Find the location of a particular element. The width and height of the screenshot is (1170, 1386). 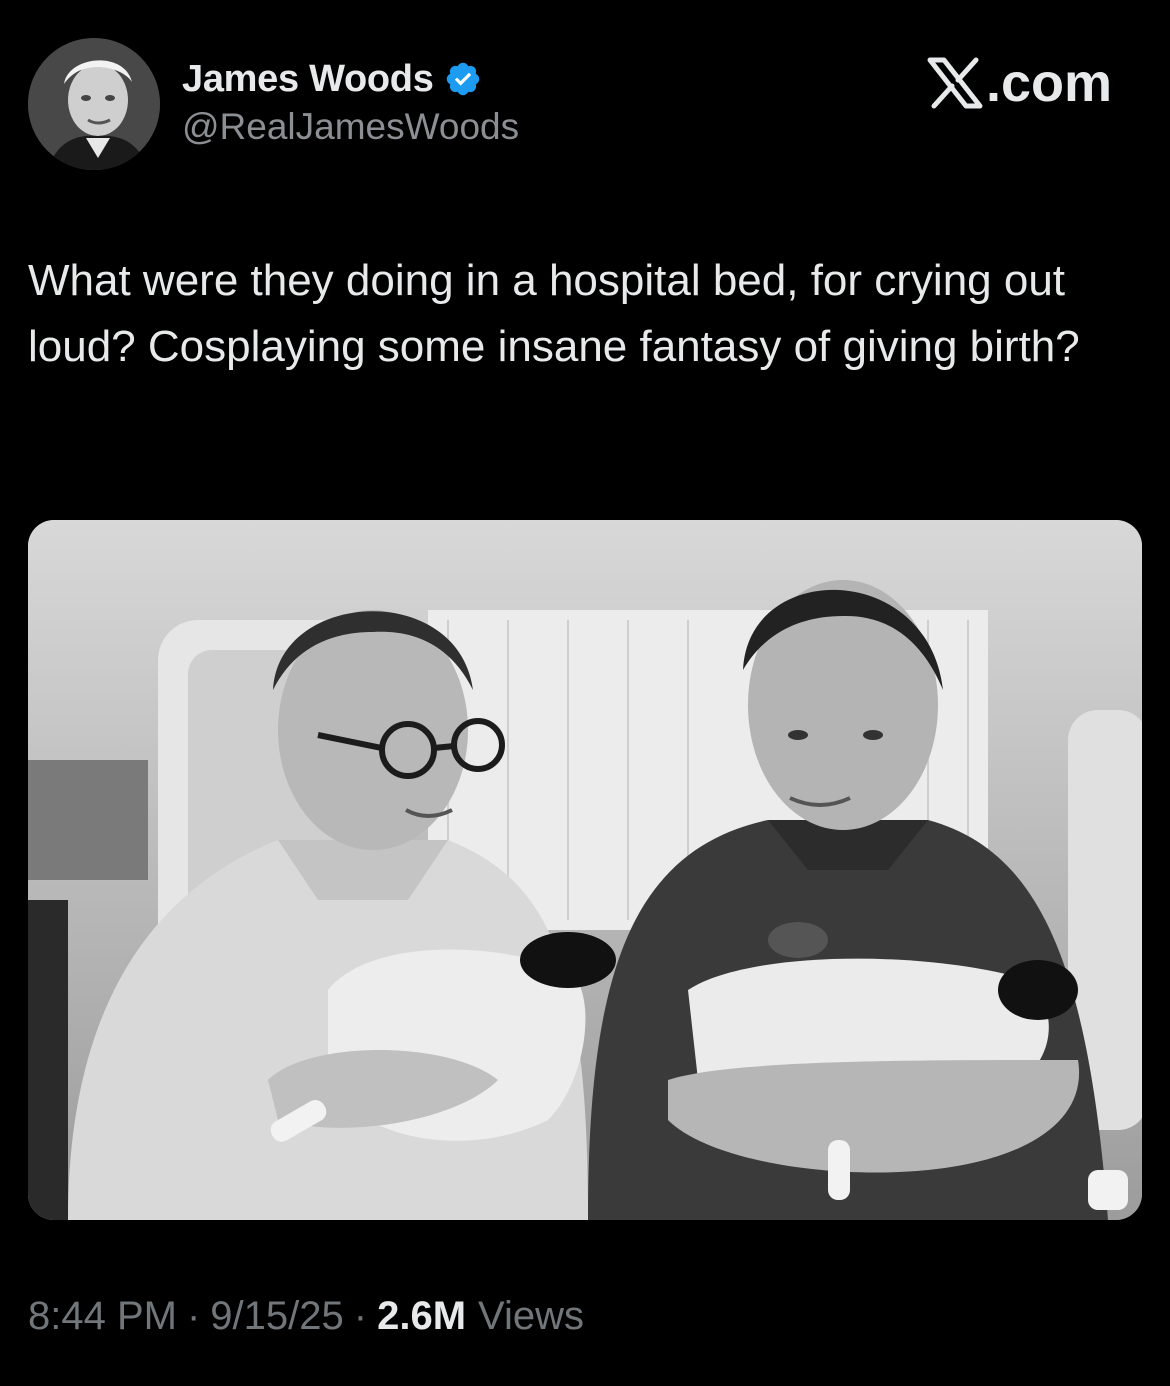

author-display-name: James Woods is located at coordinates (308, 79).